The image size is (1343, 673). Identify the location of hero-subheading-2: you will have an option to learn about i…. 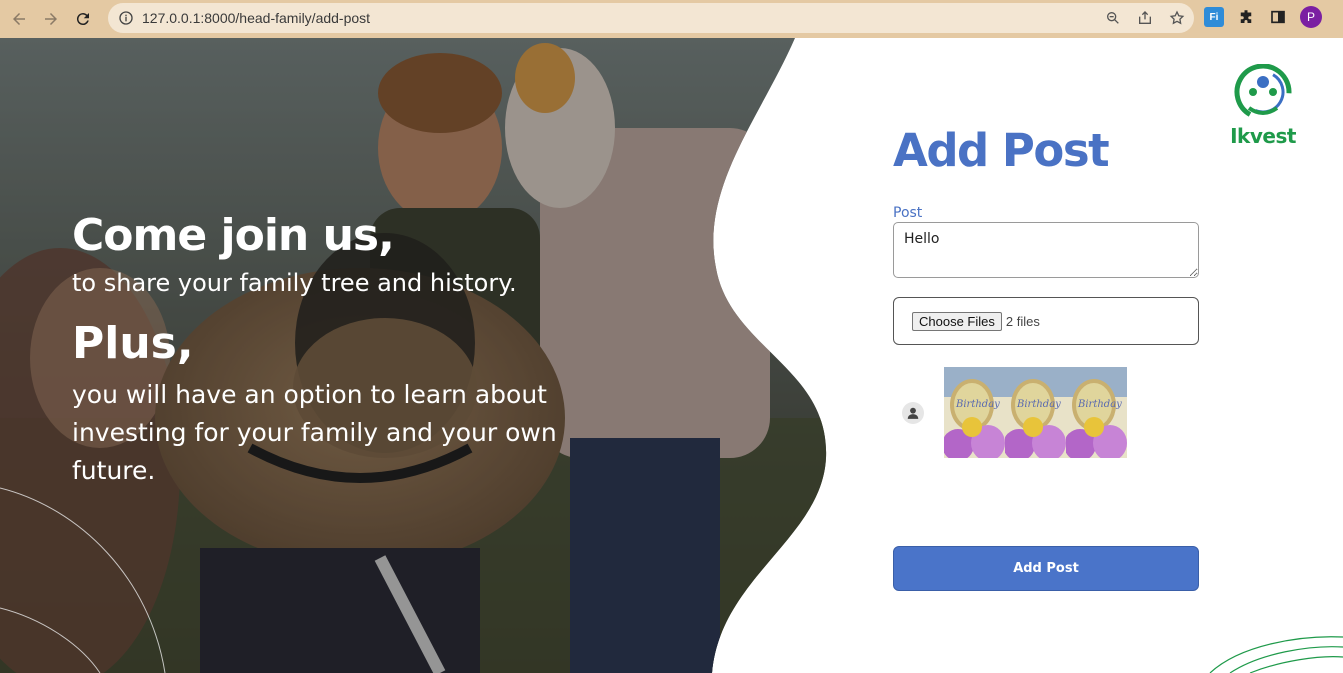
(314, 432).